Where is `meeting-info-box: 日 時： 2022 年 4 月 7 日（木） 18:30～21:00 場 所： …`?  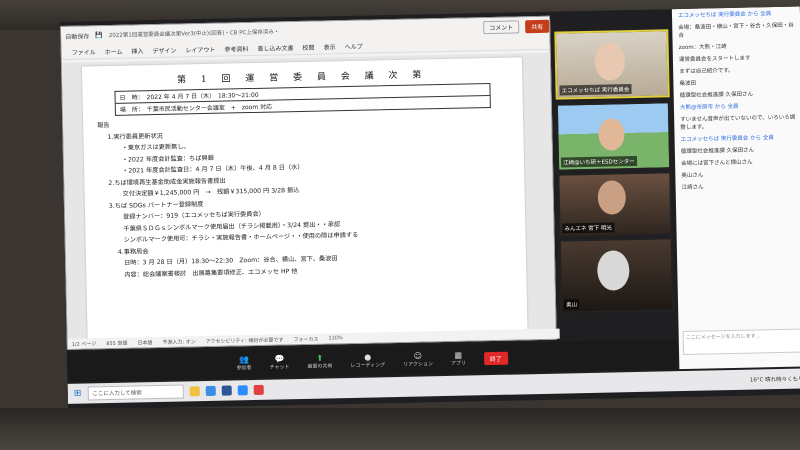
meeting-info-box: 日 時： 2022 年 4 月 7 日（木） 18:30～21:00 場 所： … is located at coordinates (302, 99).